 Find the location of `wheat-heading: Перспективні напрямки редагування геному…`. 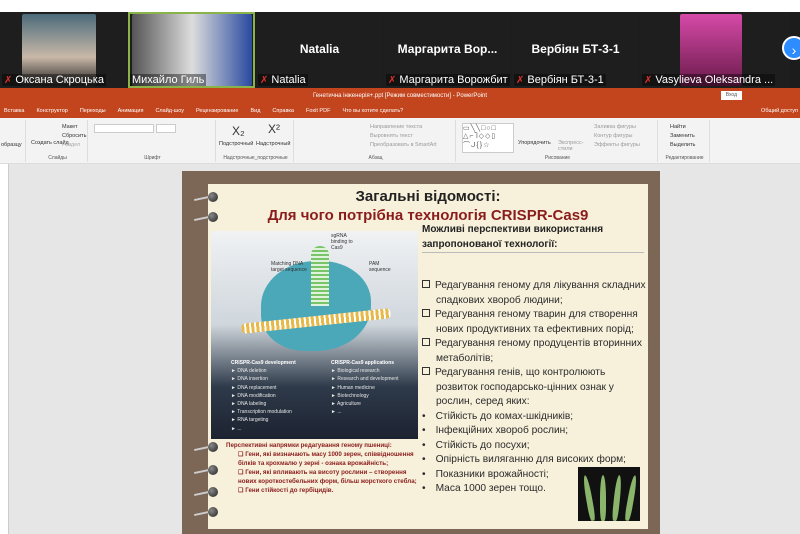

wheat-heading: Перспективні напрямки редагування геному… is located at coordinates (309, 445).